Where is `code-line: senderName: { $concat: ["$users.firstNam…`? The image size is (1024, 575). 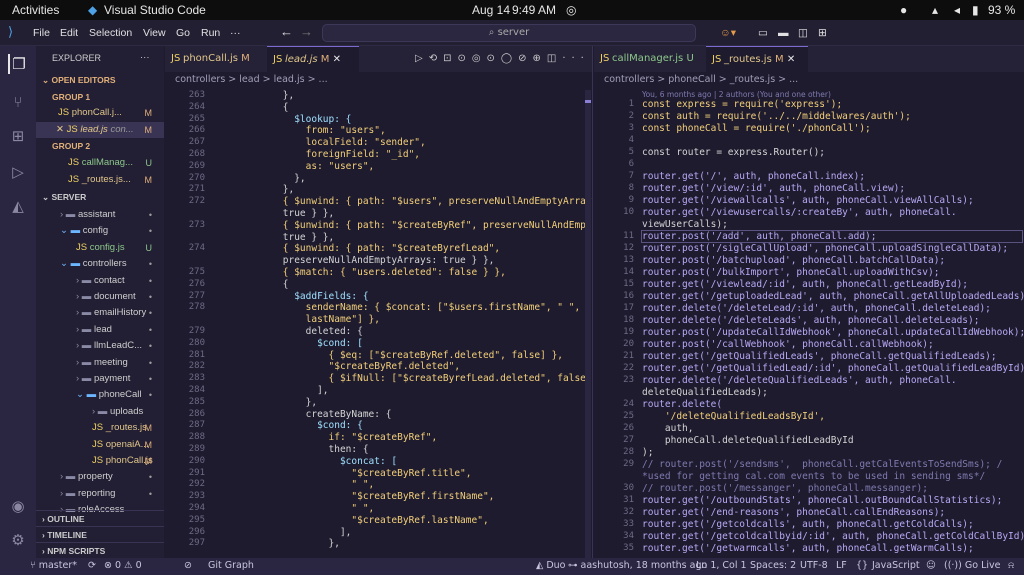 code-line: senderName: { $concat: ["$users.firstNam… is located at coordinates (414, 307).